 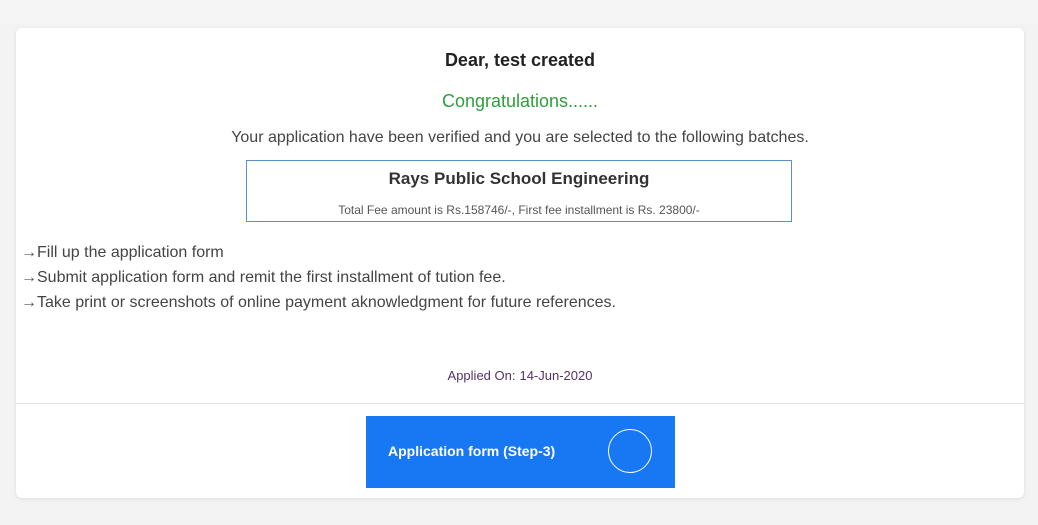 I want to click on application-form-step3-label: Application form (Step-3), so click(x=472, y=451).